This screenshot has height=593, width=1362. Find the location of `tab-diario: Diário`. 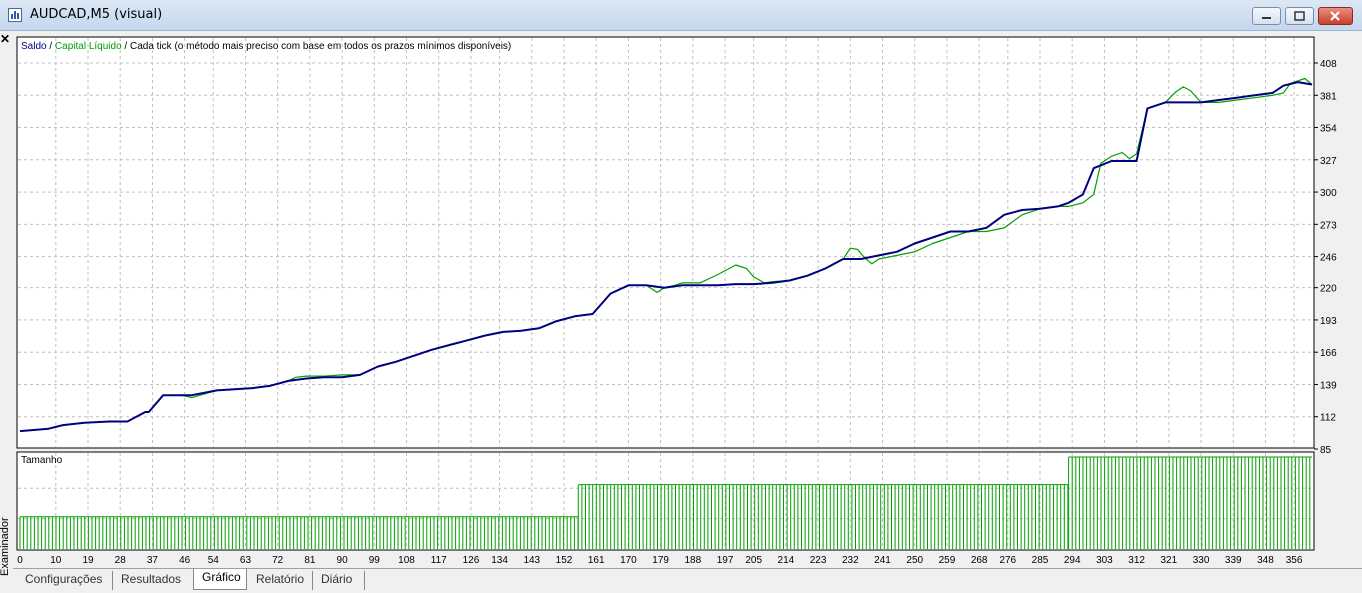

tab-diario: Diário is located at coordinates (339, 580).